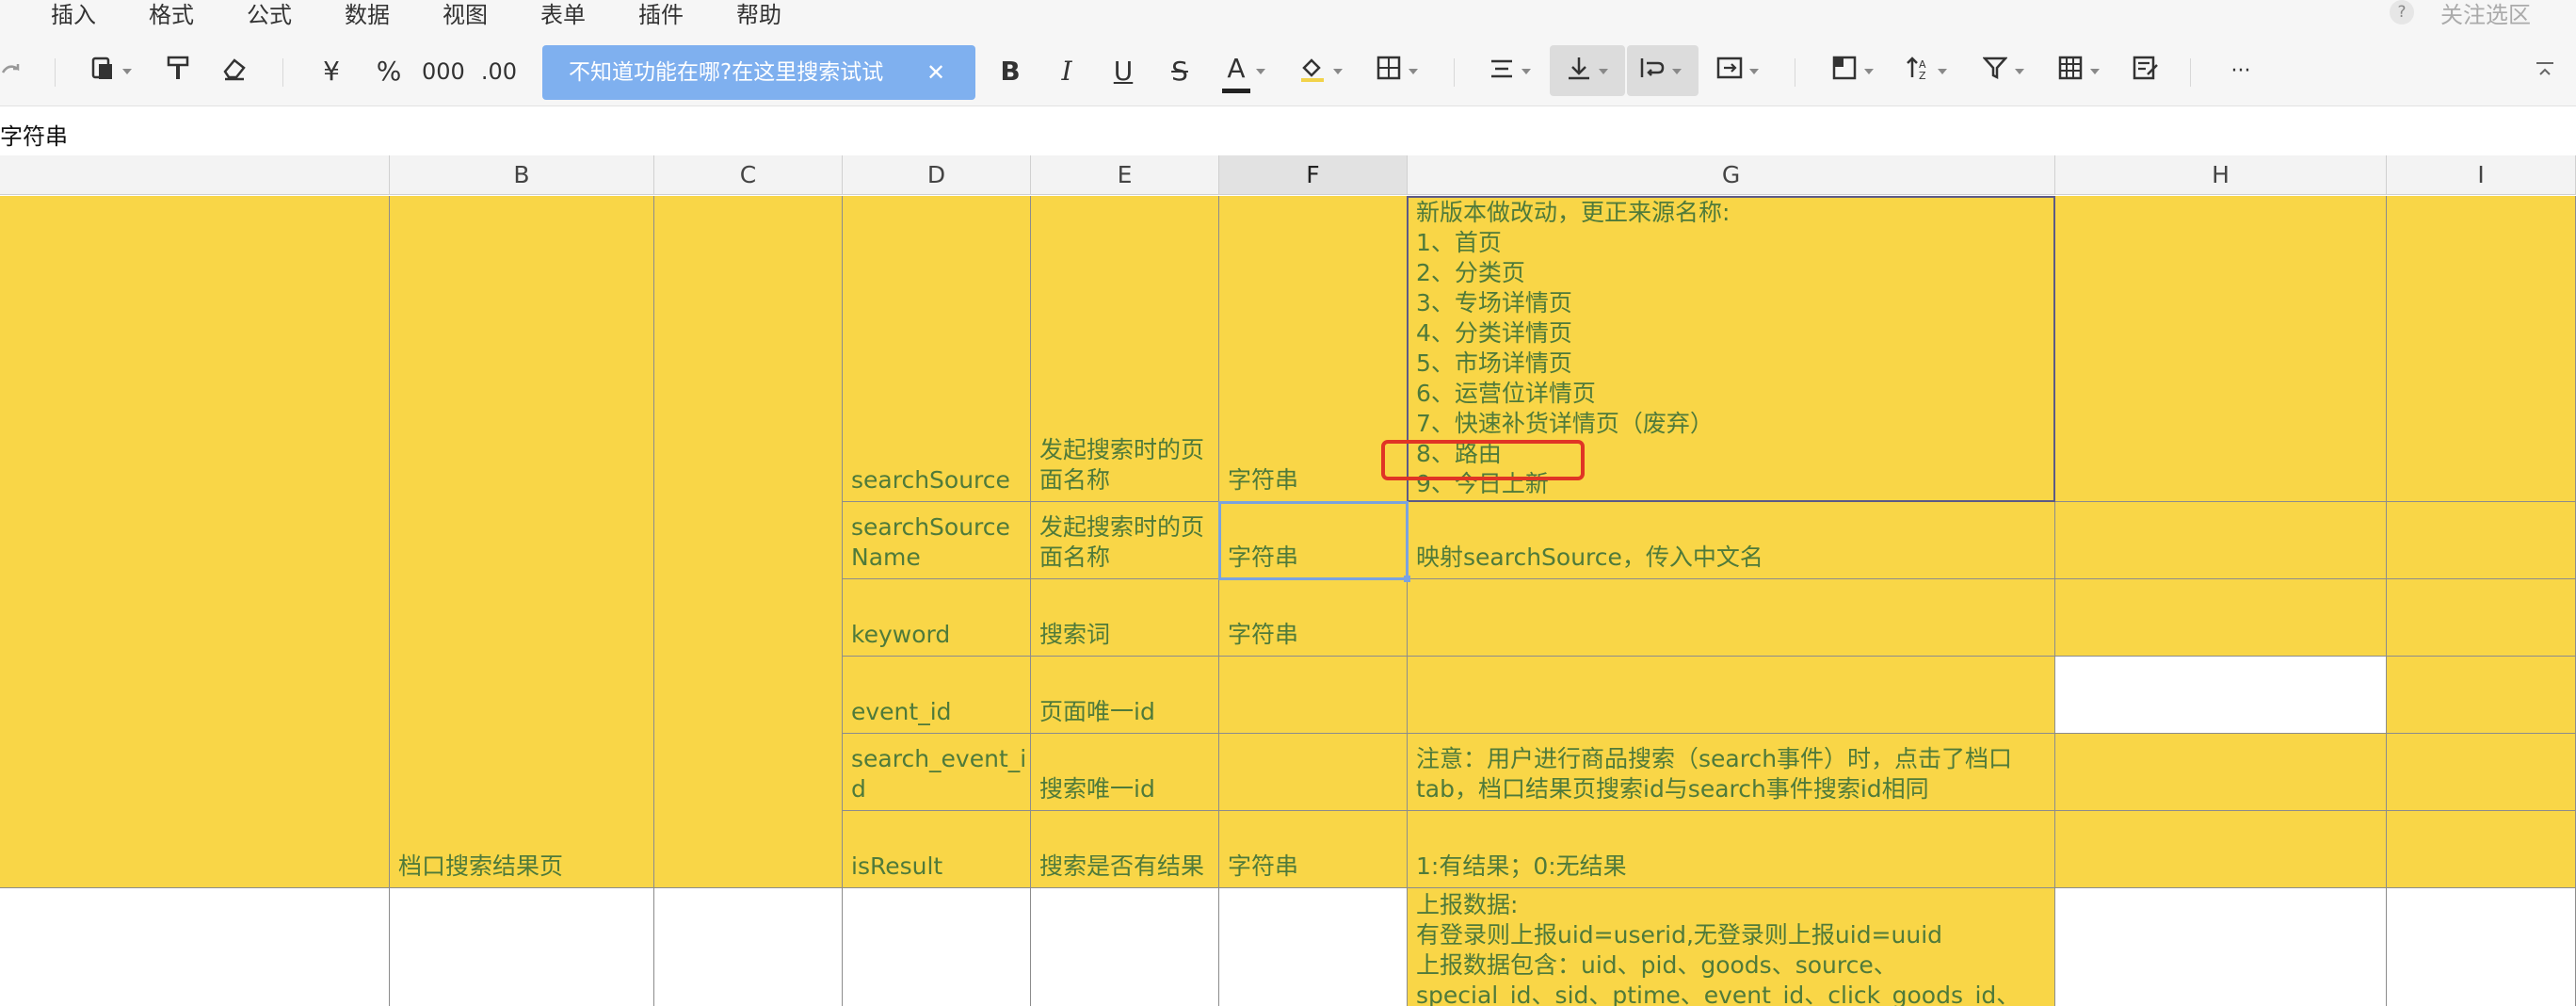 Image resolution: width=2576 pixels, height=1006 pixels. What do you see at coordinates (389, 72) in the screenshot?
I see `percent-format-button: %` at bounding box center [389, 72].